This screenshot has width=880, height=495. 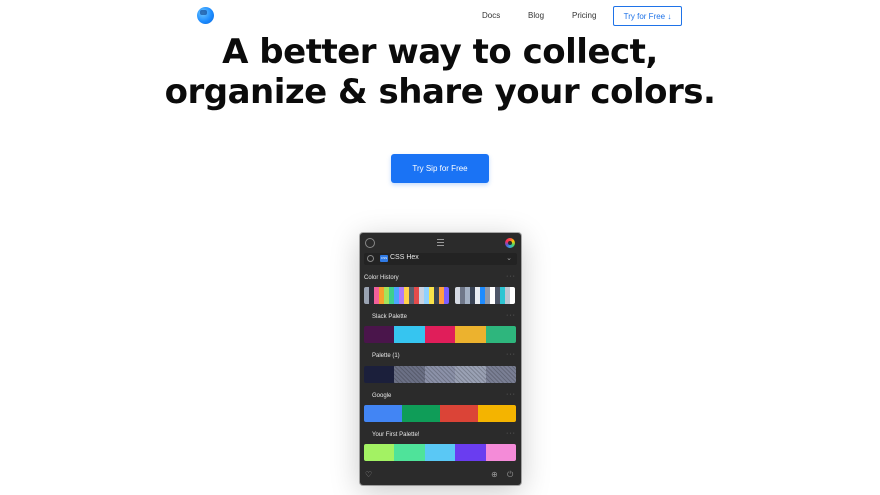 What do you see at coordinates (491, 15) in the screenshot?
I see `nav-link-docs: Docs` at bounding box center [491, 15].